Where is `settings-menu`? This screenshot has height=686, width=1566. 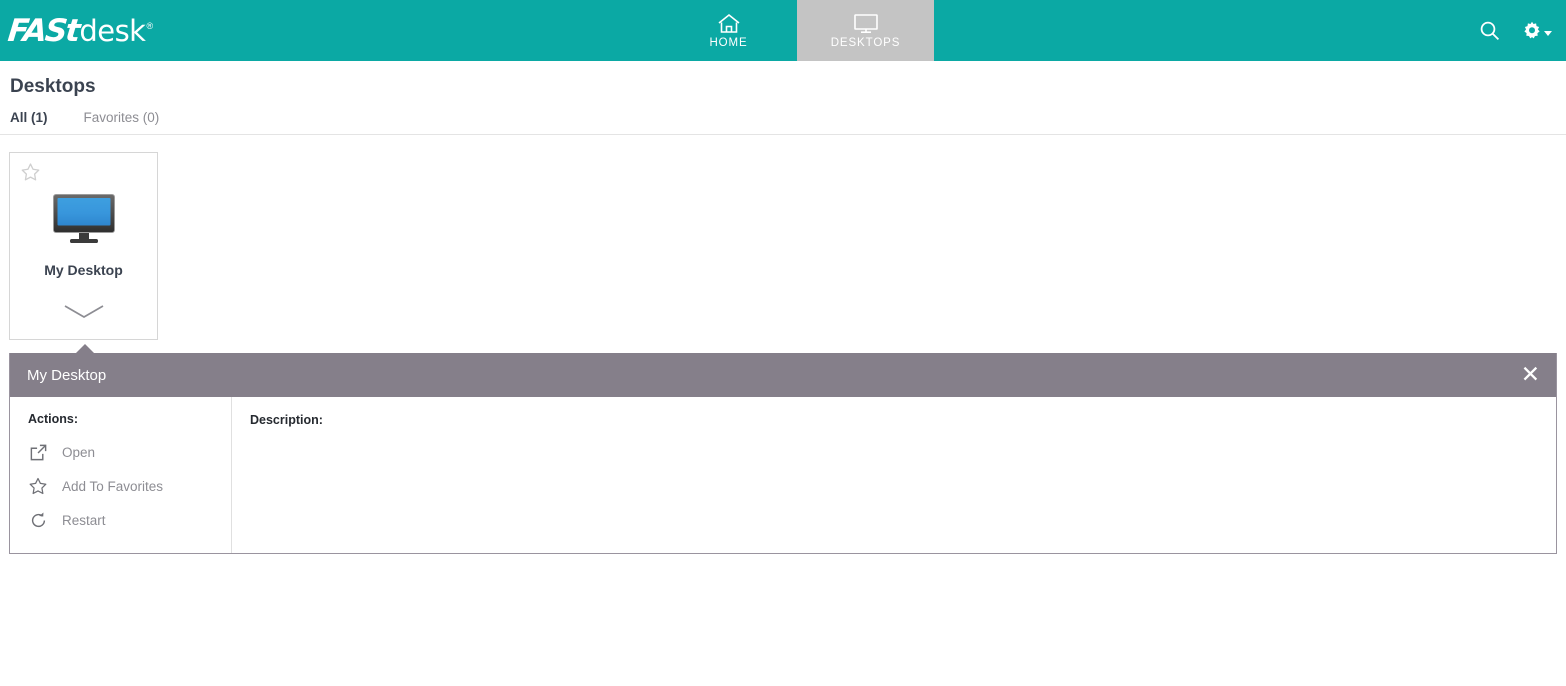
settings-menu is located at coordinates (1537, 31).